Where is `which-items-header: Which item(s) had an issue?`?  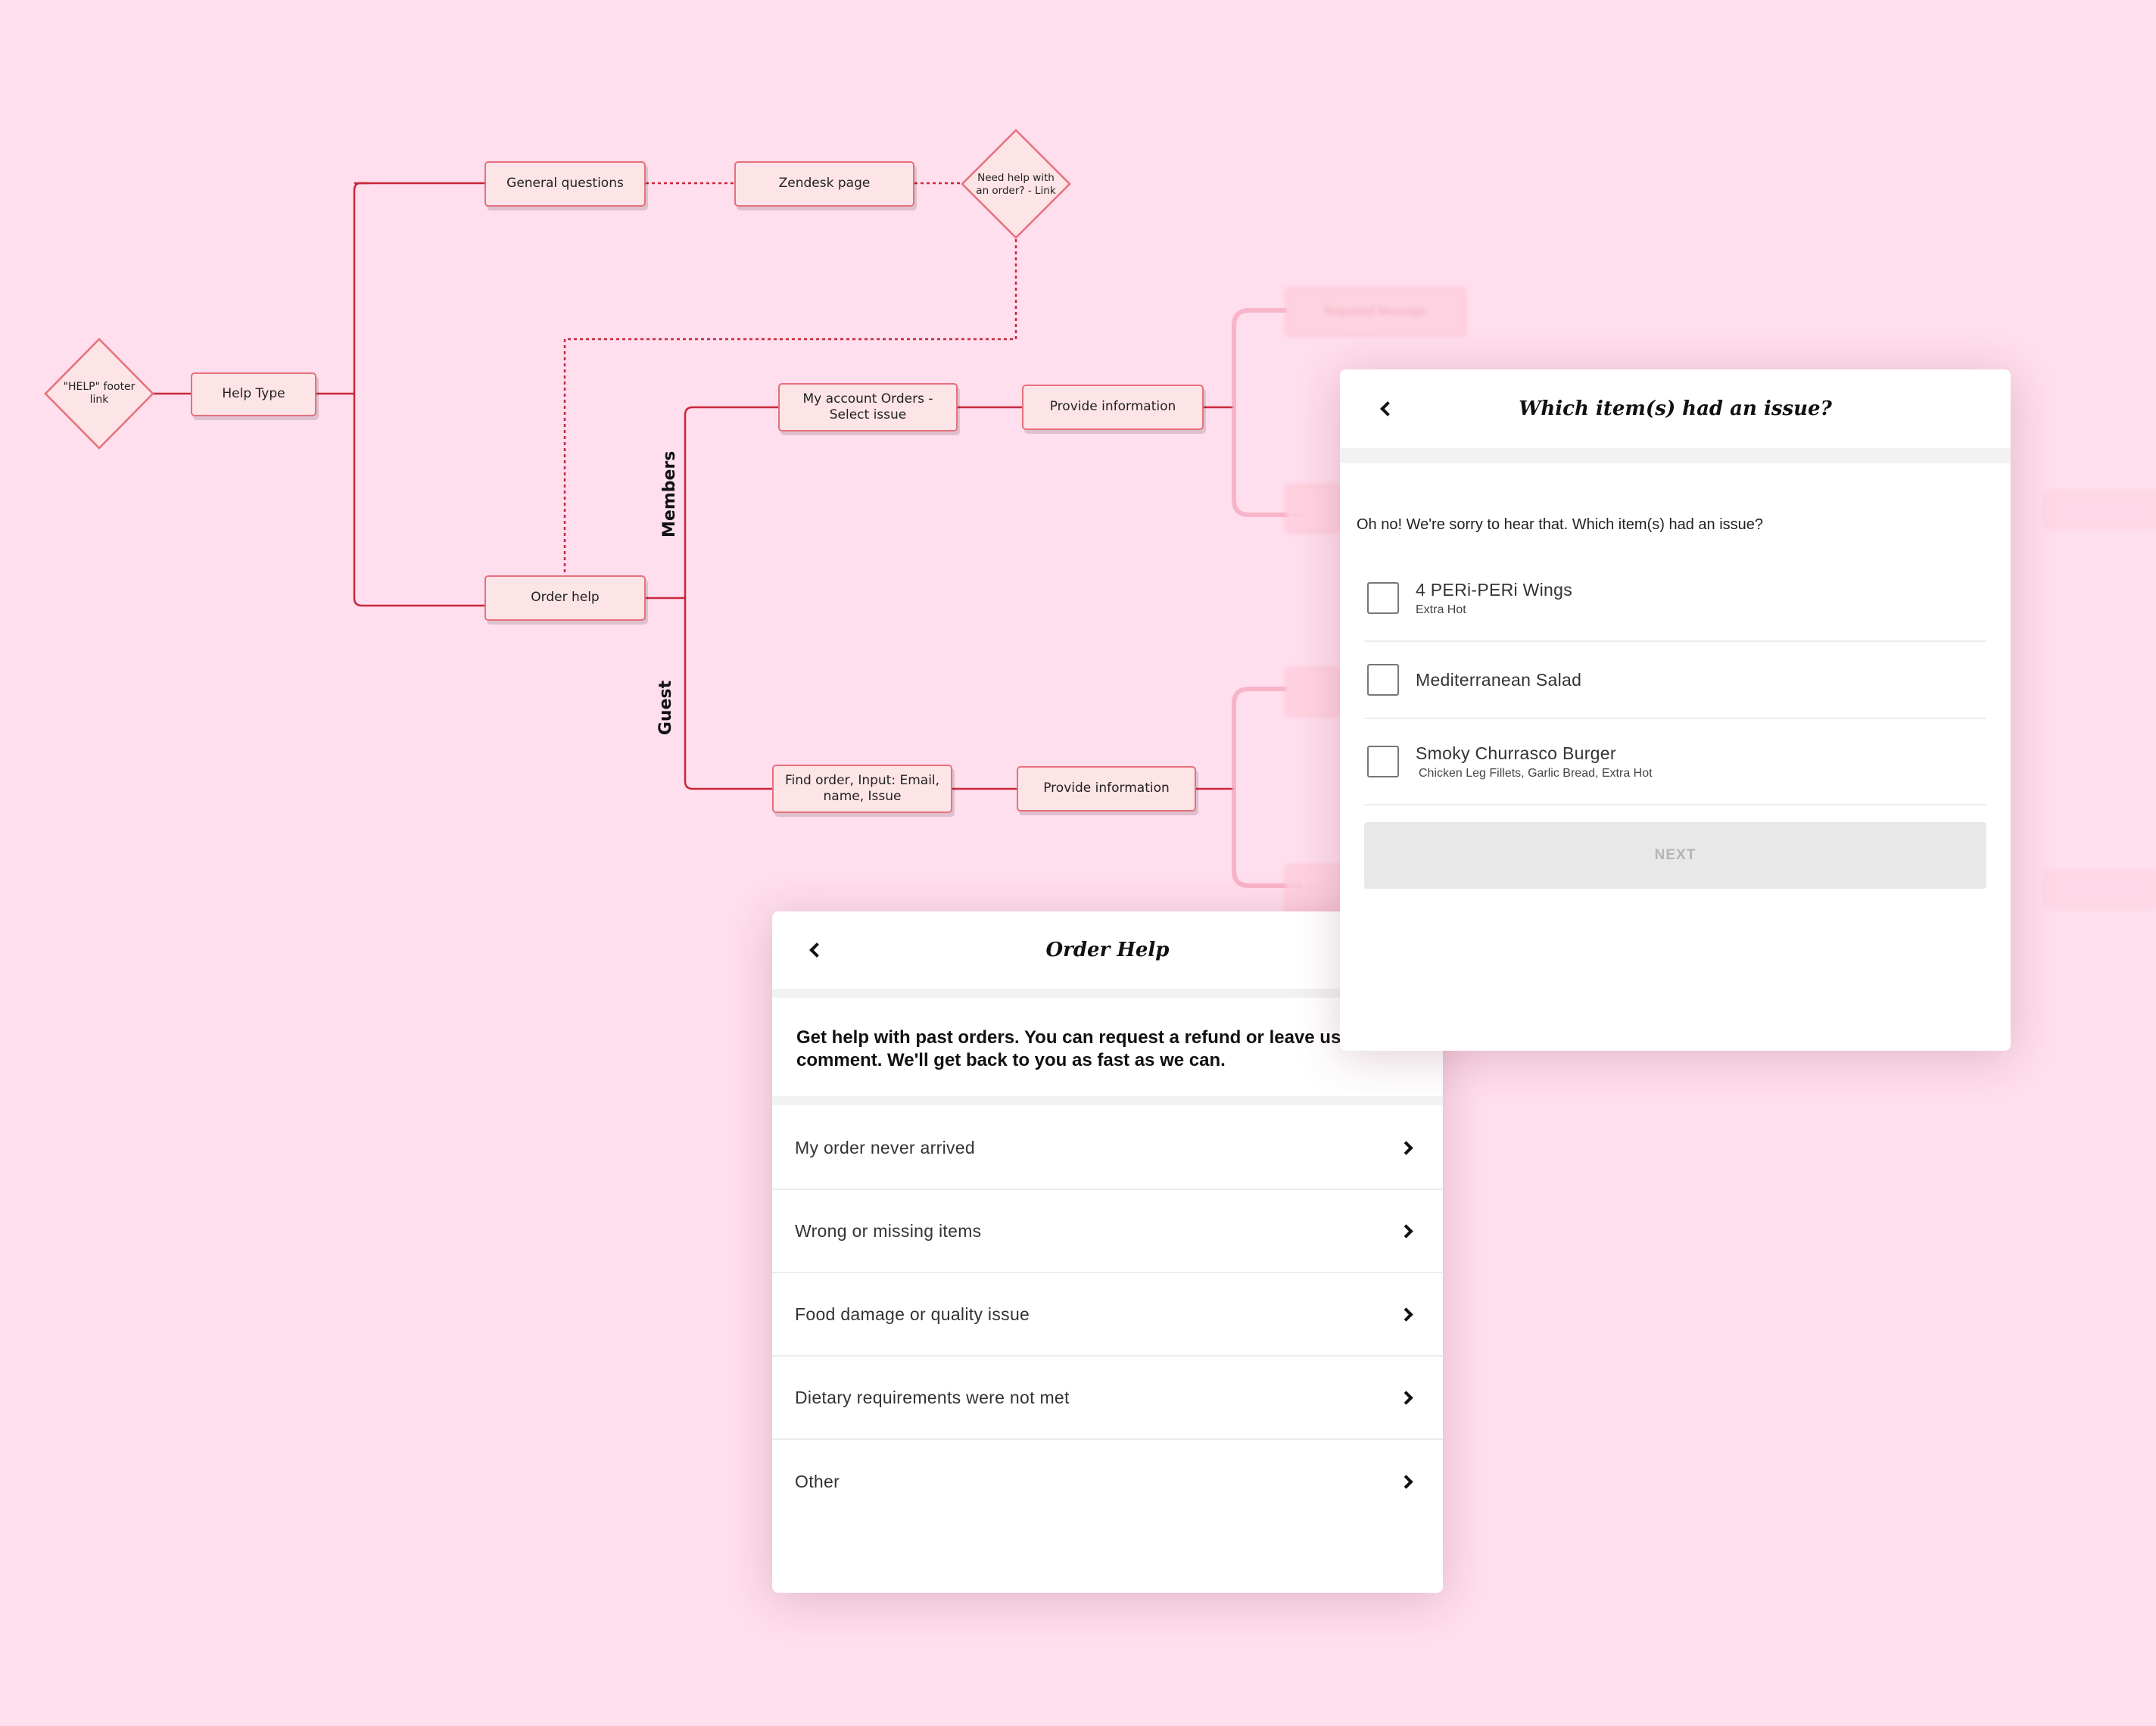 which-items-header: Which item(s) had an issue? is located at coordinates (1675, 408).